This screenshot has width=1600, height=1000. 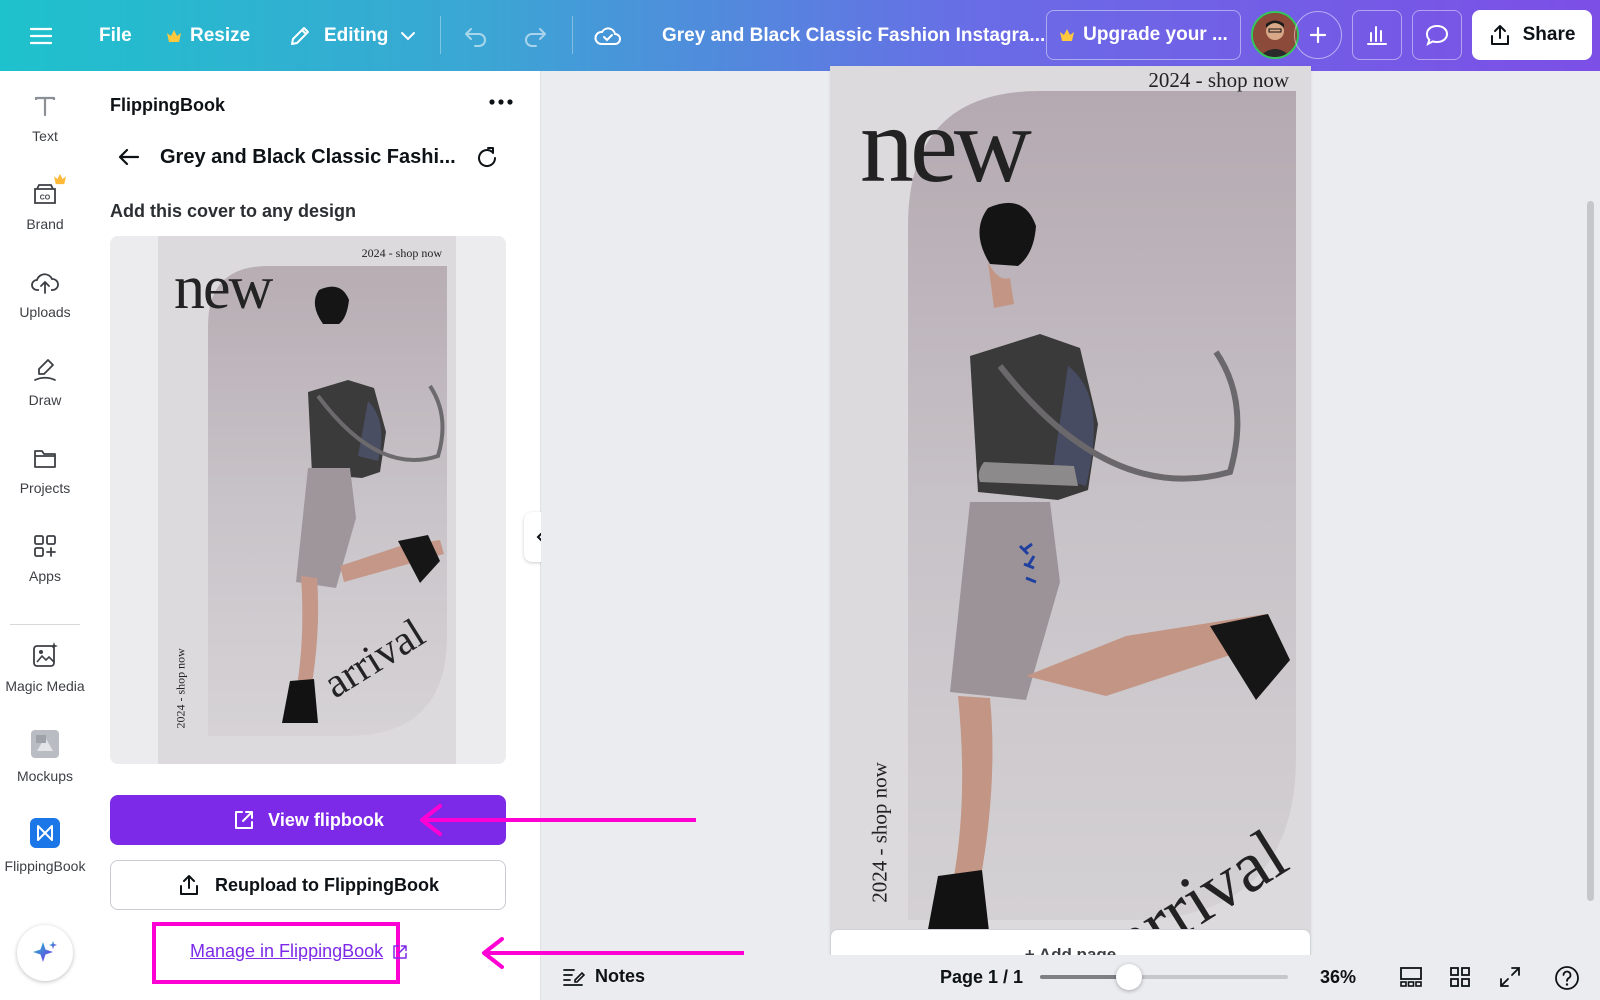 I want to click on add-page-label: + Add page, so click(x=1070, y=950).